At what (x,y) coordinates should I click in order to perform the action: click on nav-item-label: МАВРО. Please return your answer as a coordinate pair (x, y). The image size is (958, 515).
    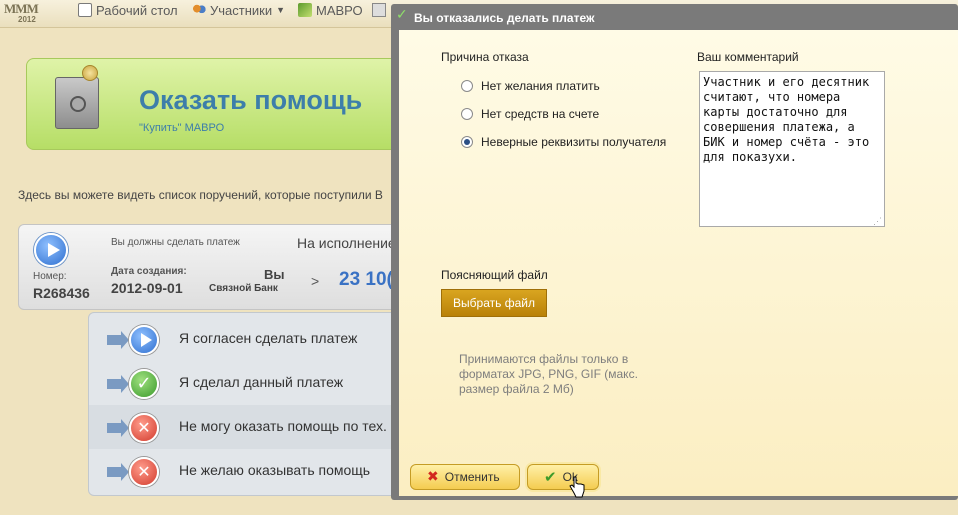
    Looking at the image, I should click on (339, 10).